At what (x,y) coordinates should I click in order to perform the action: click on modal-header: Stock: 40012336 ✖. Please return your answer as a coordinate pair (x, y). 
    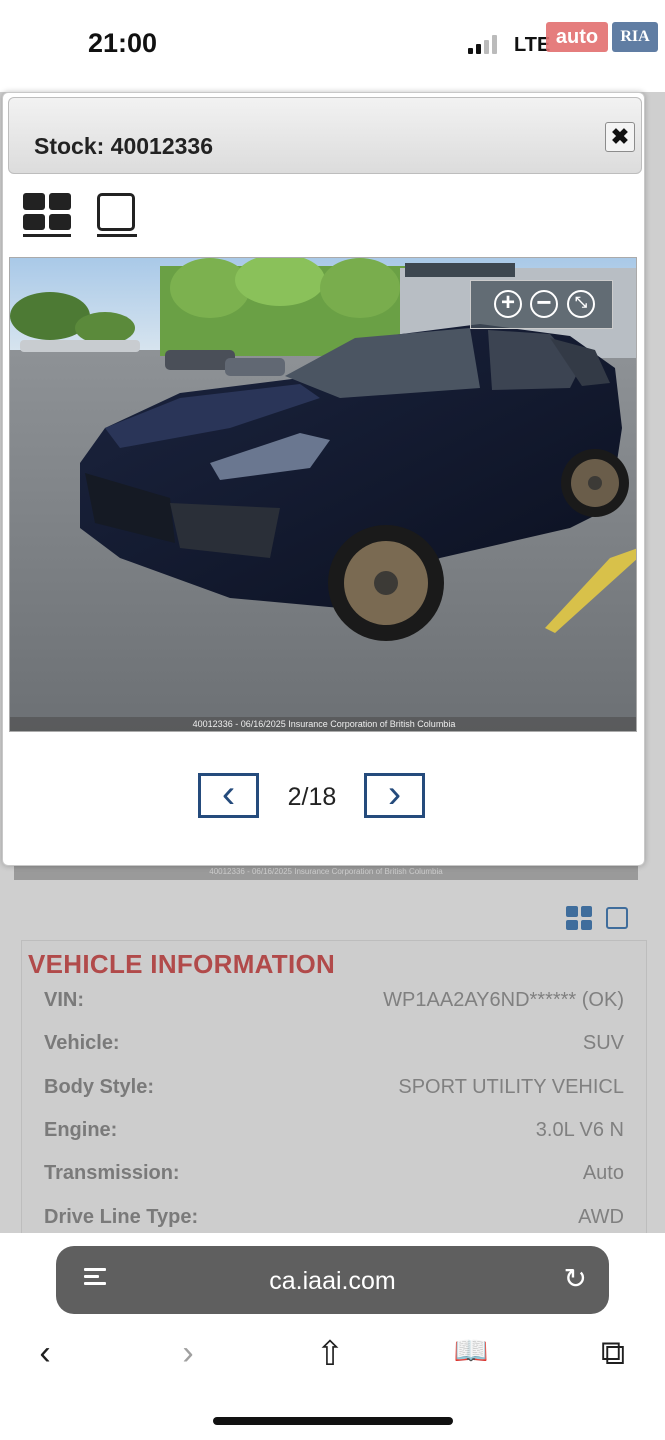
    Looking at the image, I should click on (325, 135).